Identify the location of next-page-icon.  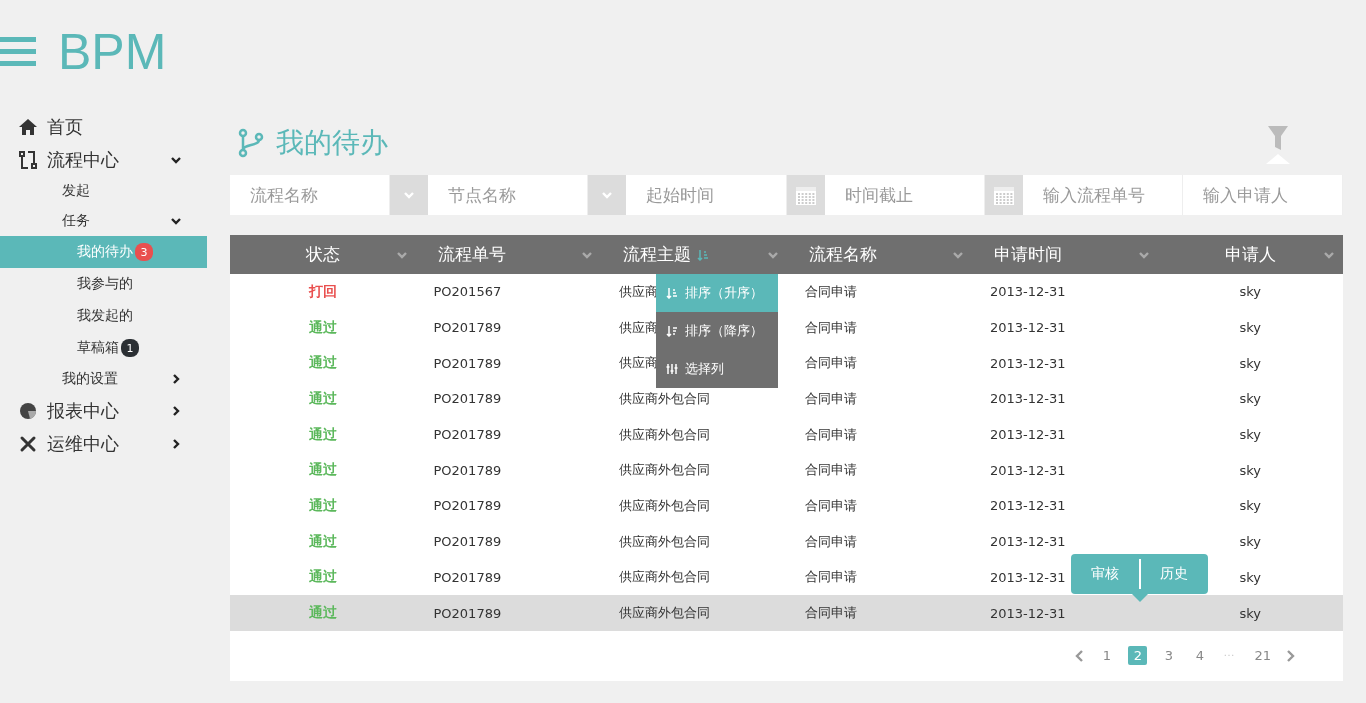
(1290, 655).